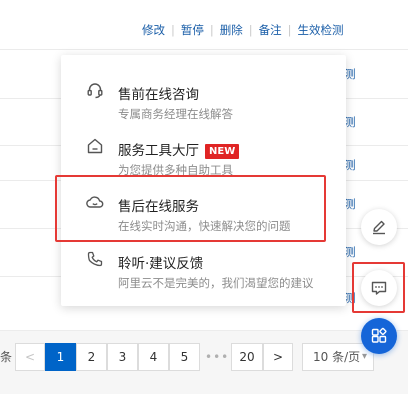  I want to click on new-badge: NEW, so click(222, 151).